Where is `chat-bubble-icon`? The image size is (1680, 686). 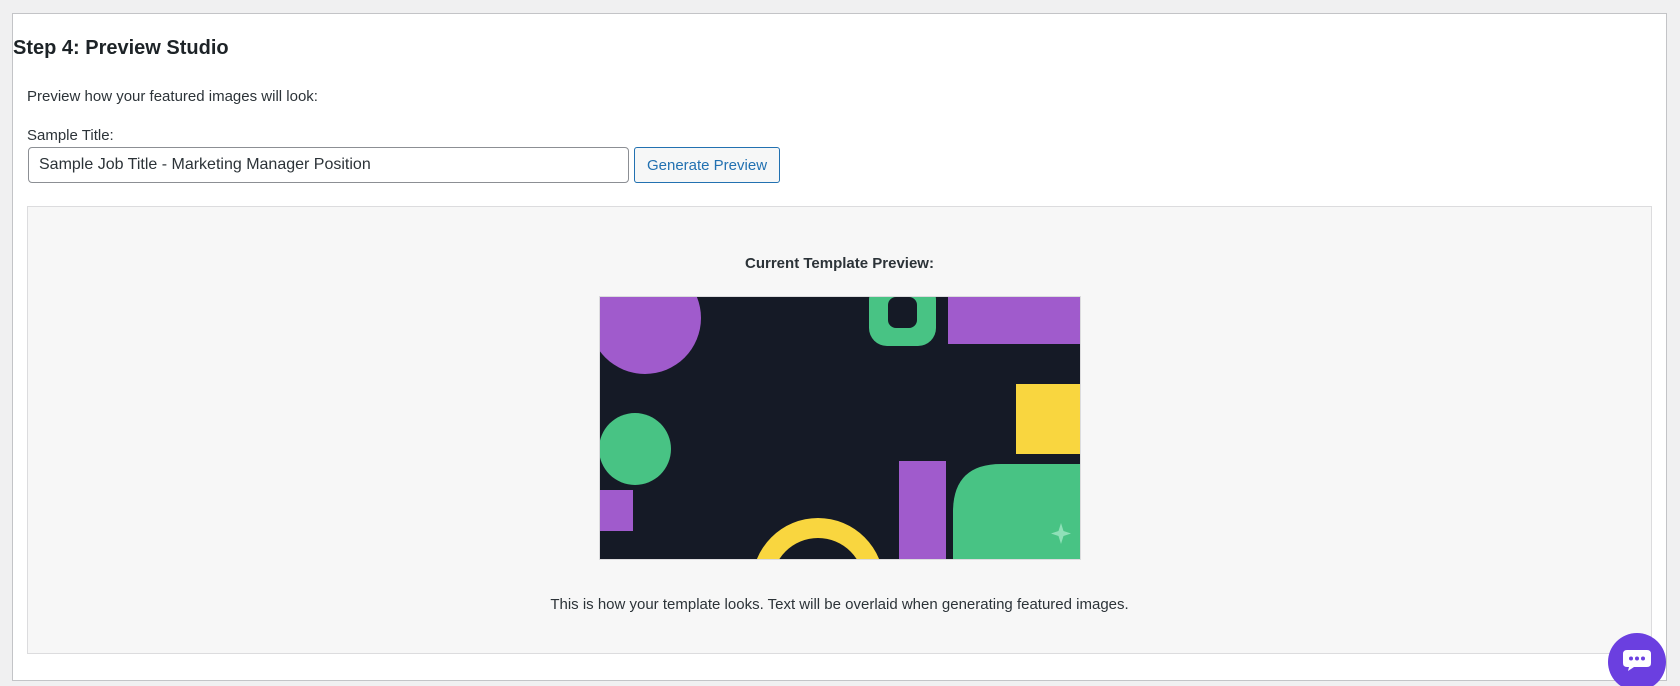
chat-bubble-icon is located at coordinates (1637, 660).